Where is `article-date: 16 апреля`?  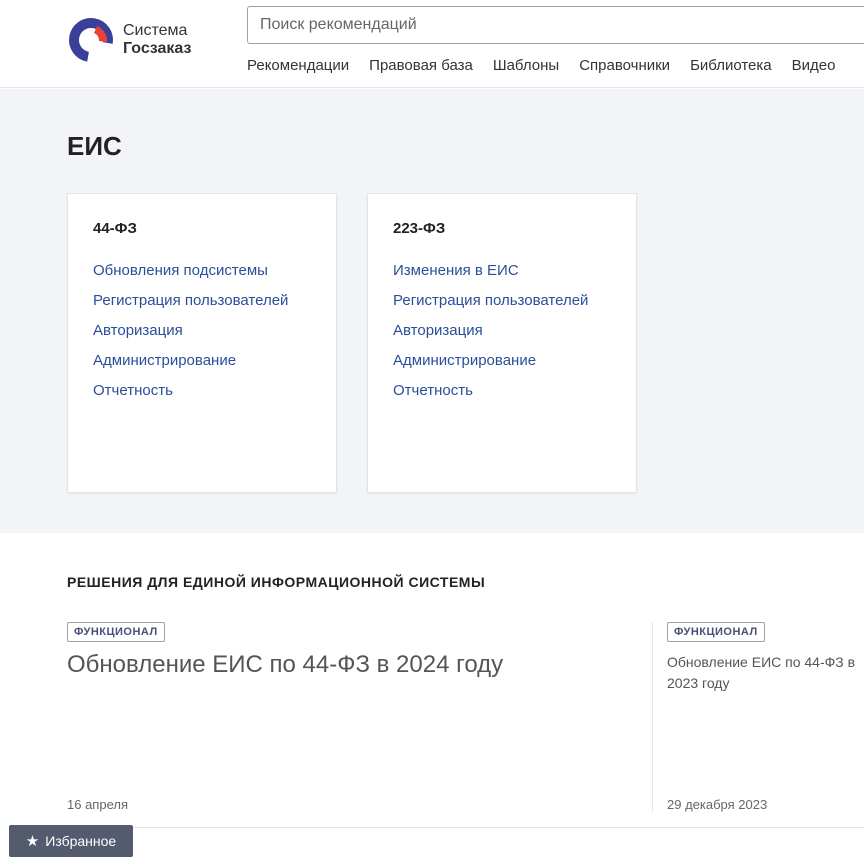 article-date: 16 апреля is located at coordinates (97, 804).